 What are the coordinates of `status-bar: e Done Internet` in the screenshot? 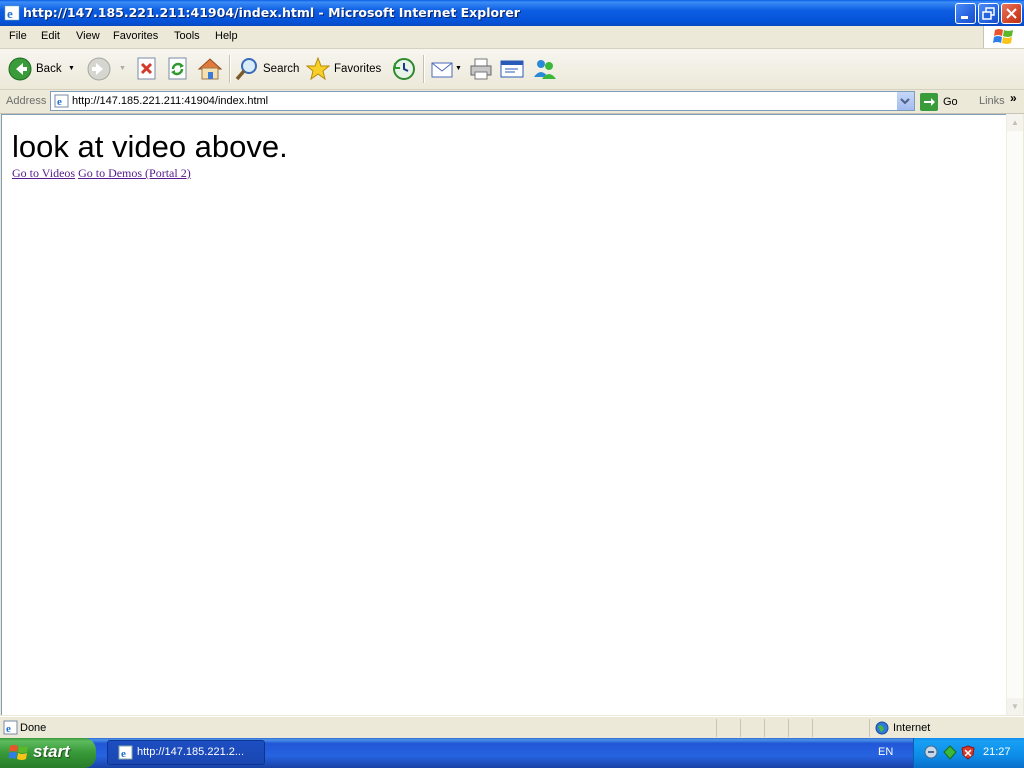 It's located at (512, 727).